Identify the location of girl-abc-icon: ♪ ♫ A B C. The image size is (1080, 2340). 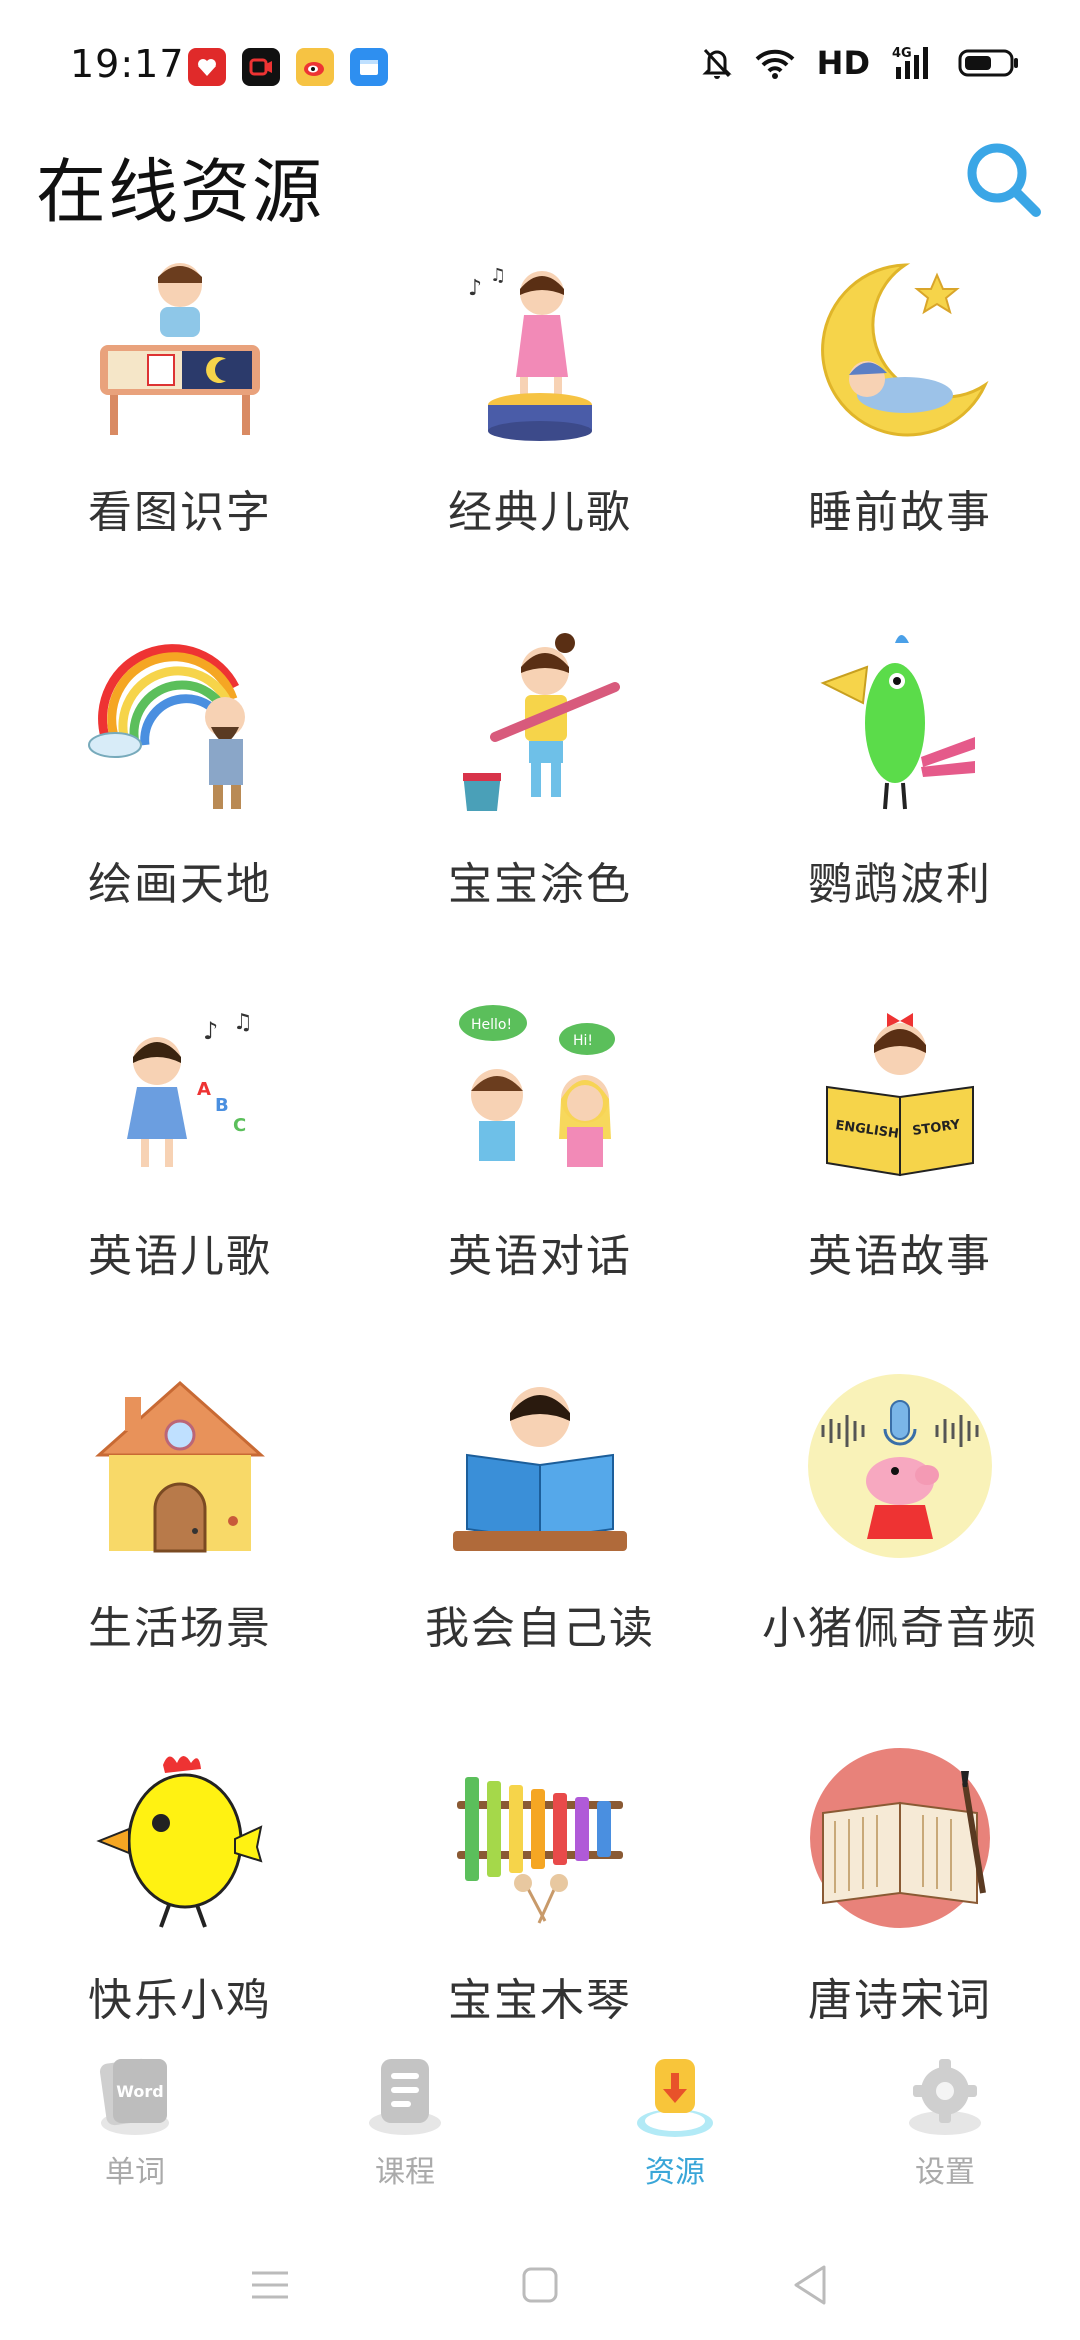
(180, 1094).